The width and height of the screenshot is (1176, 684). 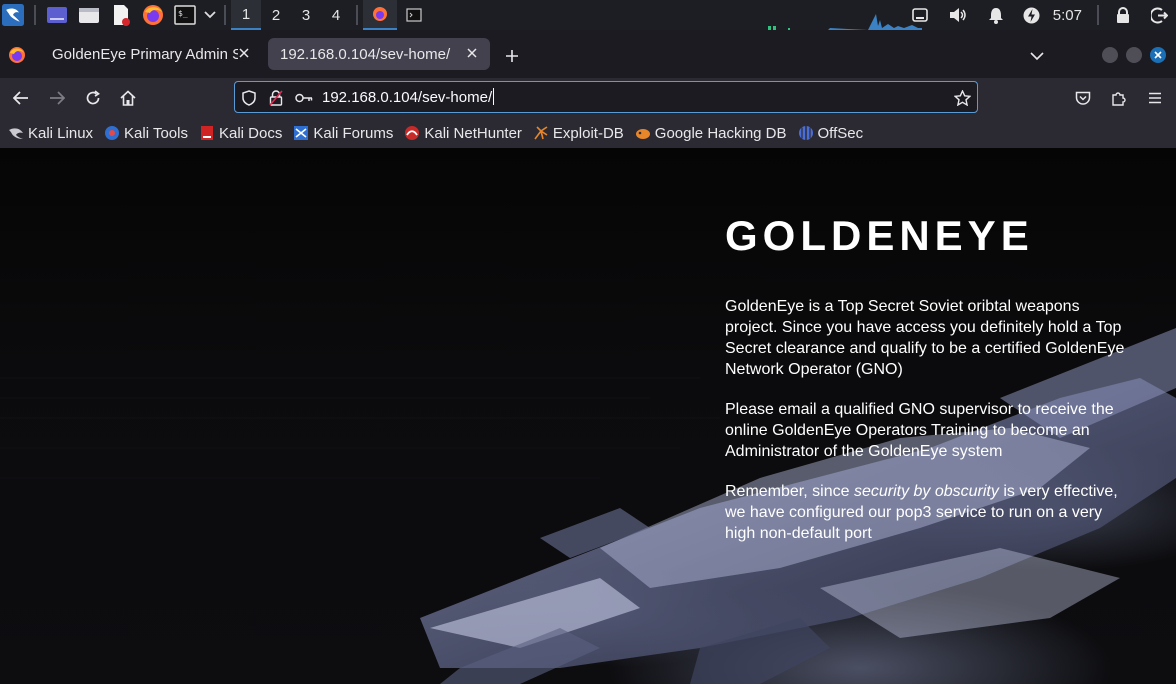 What do you see at coordinates (353, 133) in the screenshot?
I see `bookmark-label: Kali Forums` at bounding box center [353, 133].